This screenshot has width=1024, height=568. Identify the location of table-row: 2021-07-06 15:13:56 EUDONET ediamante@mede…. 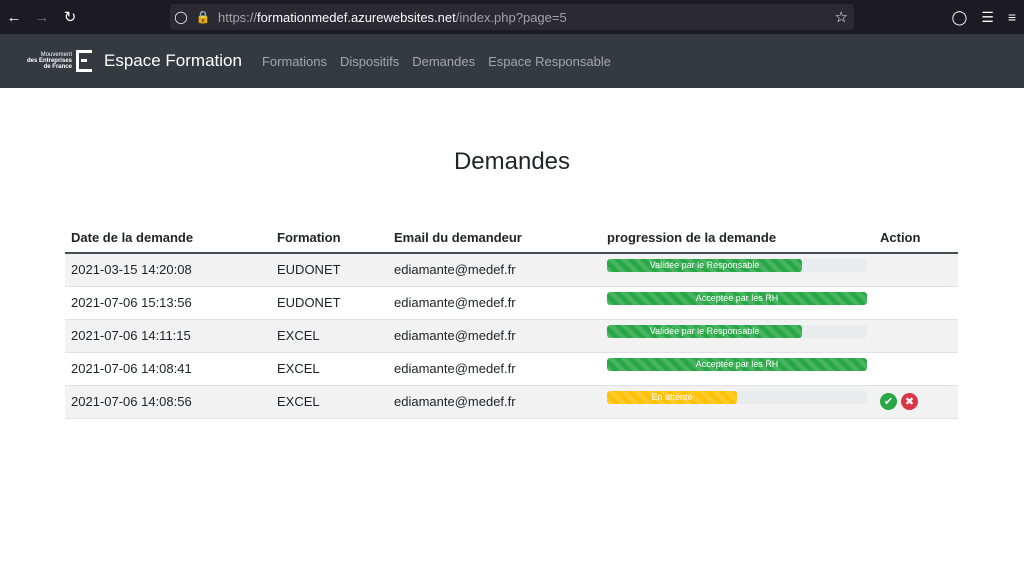
(511, 303).